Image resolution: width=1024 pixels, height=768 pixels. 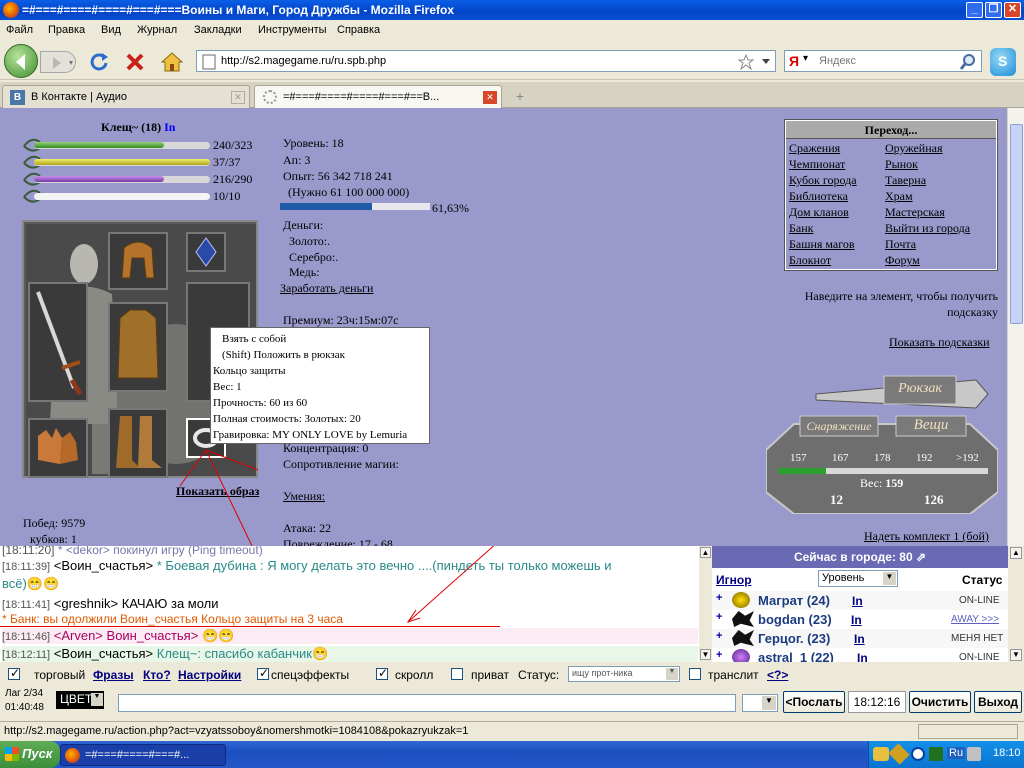 I want to click on minimize-button: _, so click(x=974, y=10).